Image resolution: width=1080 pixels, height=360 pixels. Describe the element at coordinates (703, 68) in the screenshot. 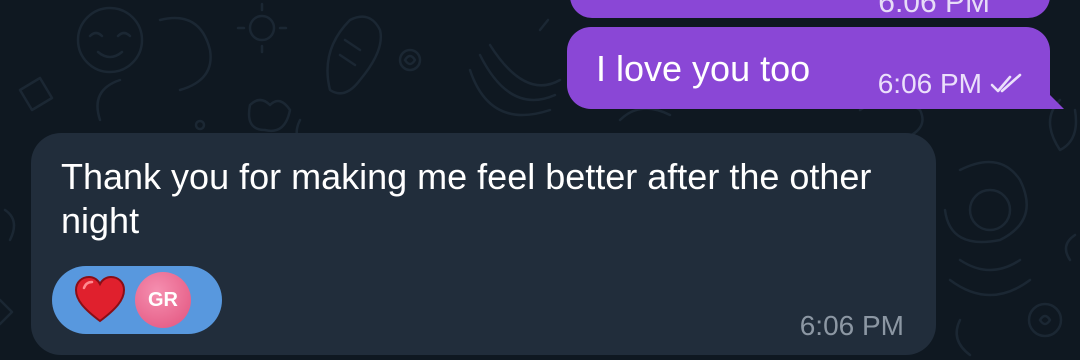

I see `outgoing-message-text: I love you too` at that location.